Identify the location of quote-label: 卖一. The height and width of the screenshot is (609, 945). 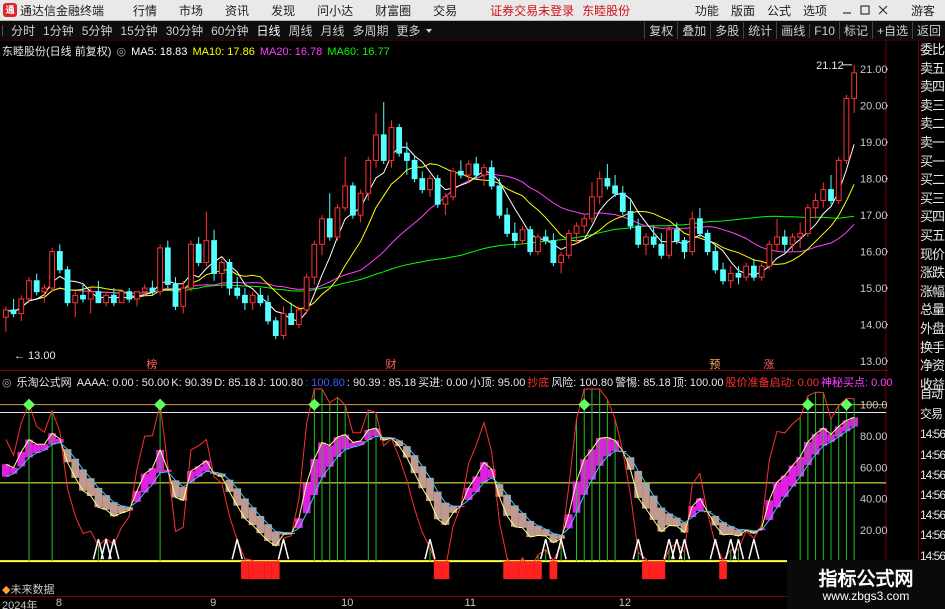
(932, 143).